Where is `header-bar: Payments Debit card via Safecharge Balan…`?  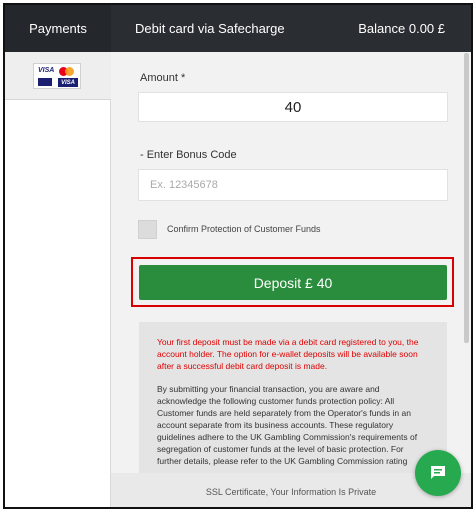
header-bar: Payments Debit card via Safecharge Balan… is located at coordinates (238, 28).